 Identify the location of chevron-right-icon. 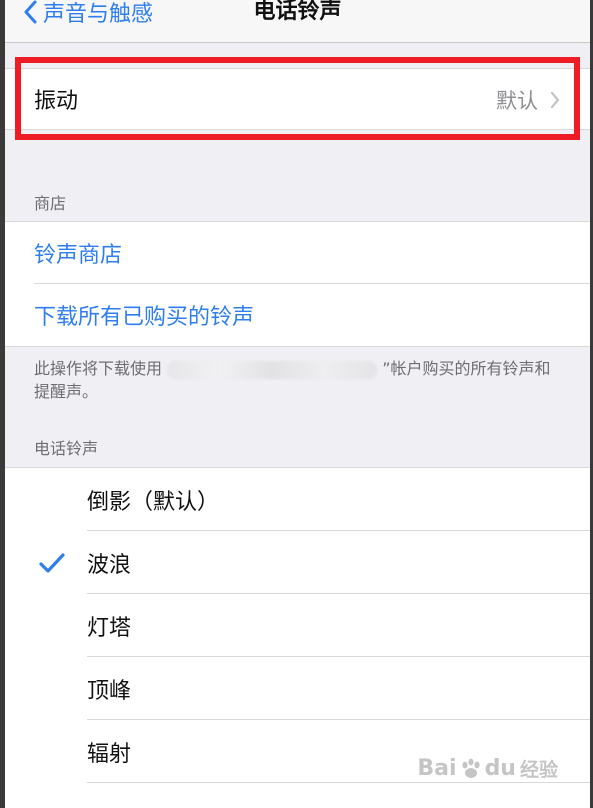
(555, 100).